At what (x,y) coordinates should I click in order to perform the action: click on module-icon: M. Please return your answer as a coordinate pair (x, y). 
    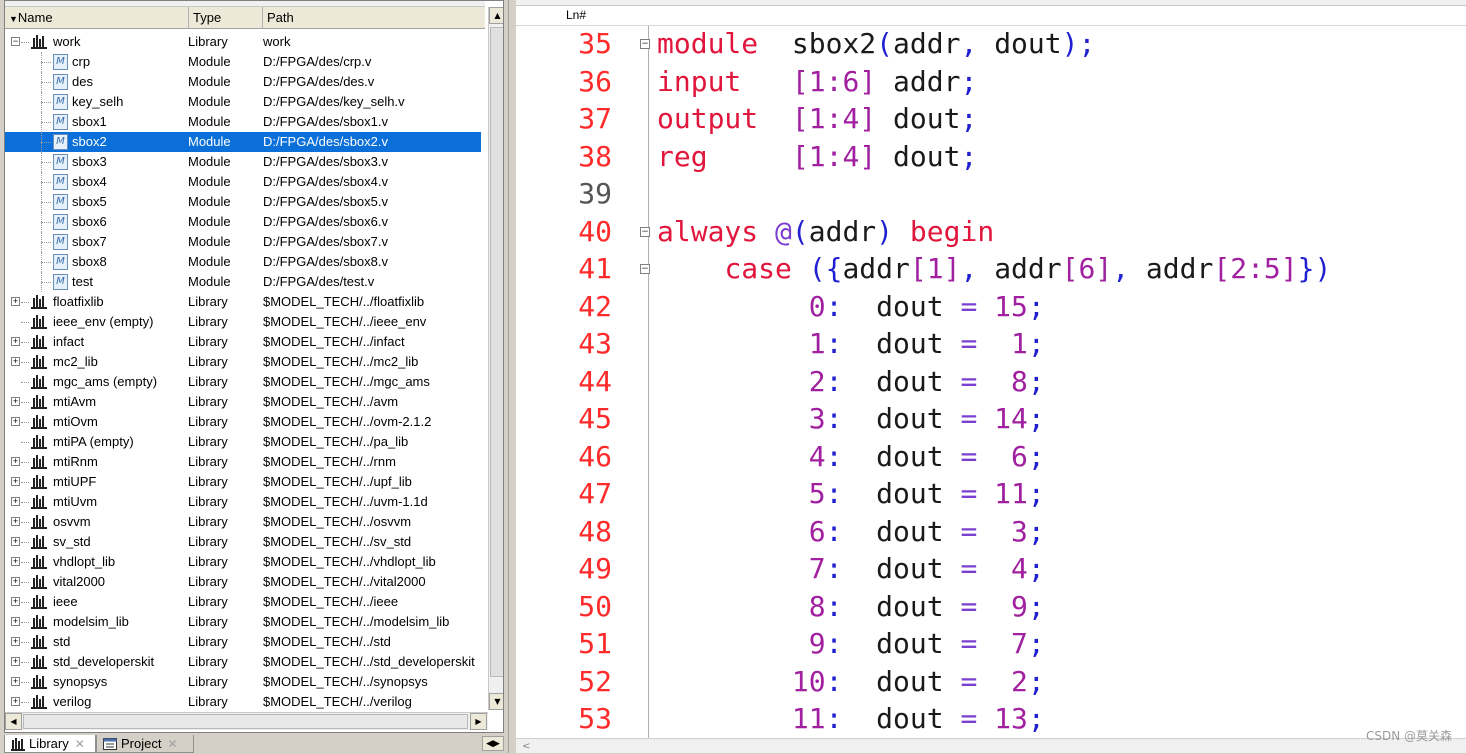
    Looking at the image, I should click on (60, 62).